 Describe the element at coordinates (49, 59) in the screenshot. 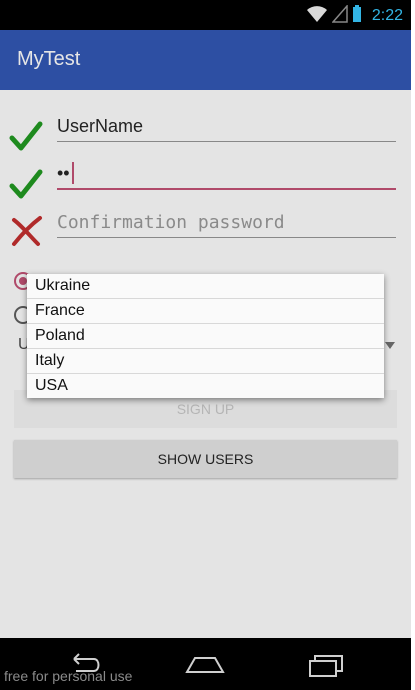

I see `app-title: MyTest` at that location.